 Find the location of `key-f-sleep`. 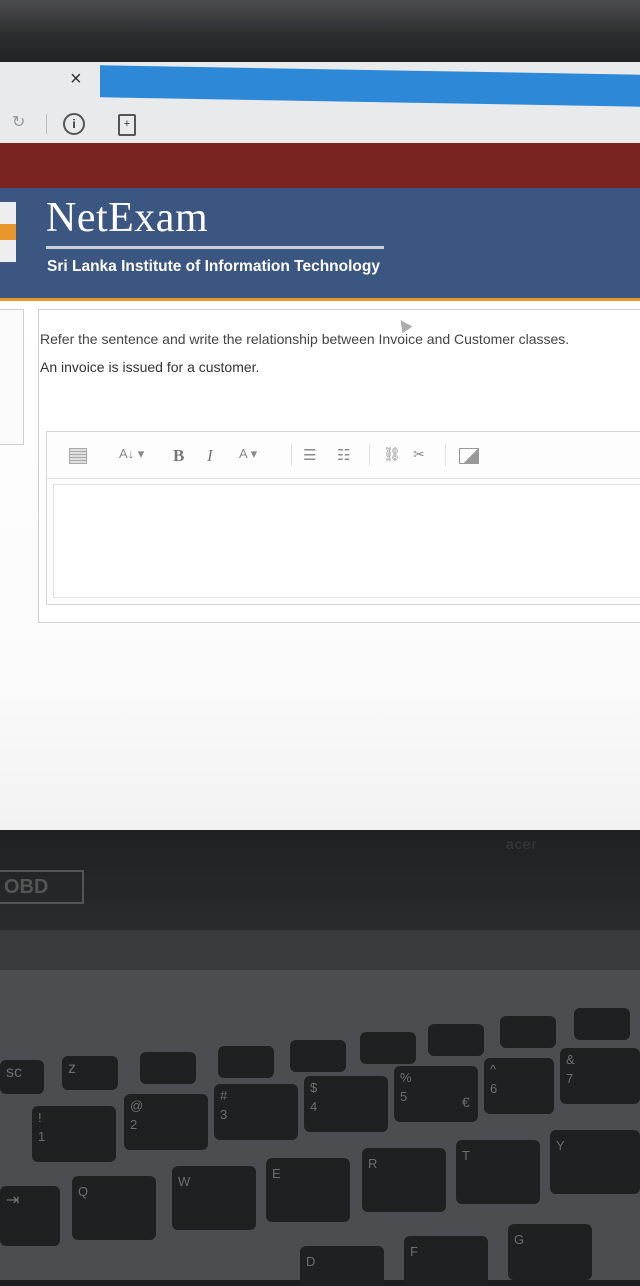

key-f-sleep is located at coordinates (246, 1062).